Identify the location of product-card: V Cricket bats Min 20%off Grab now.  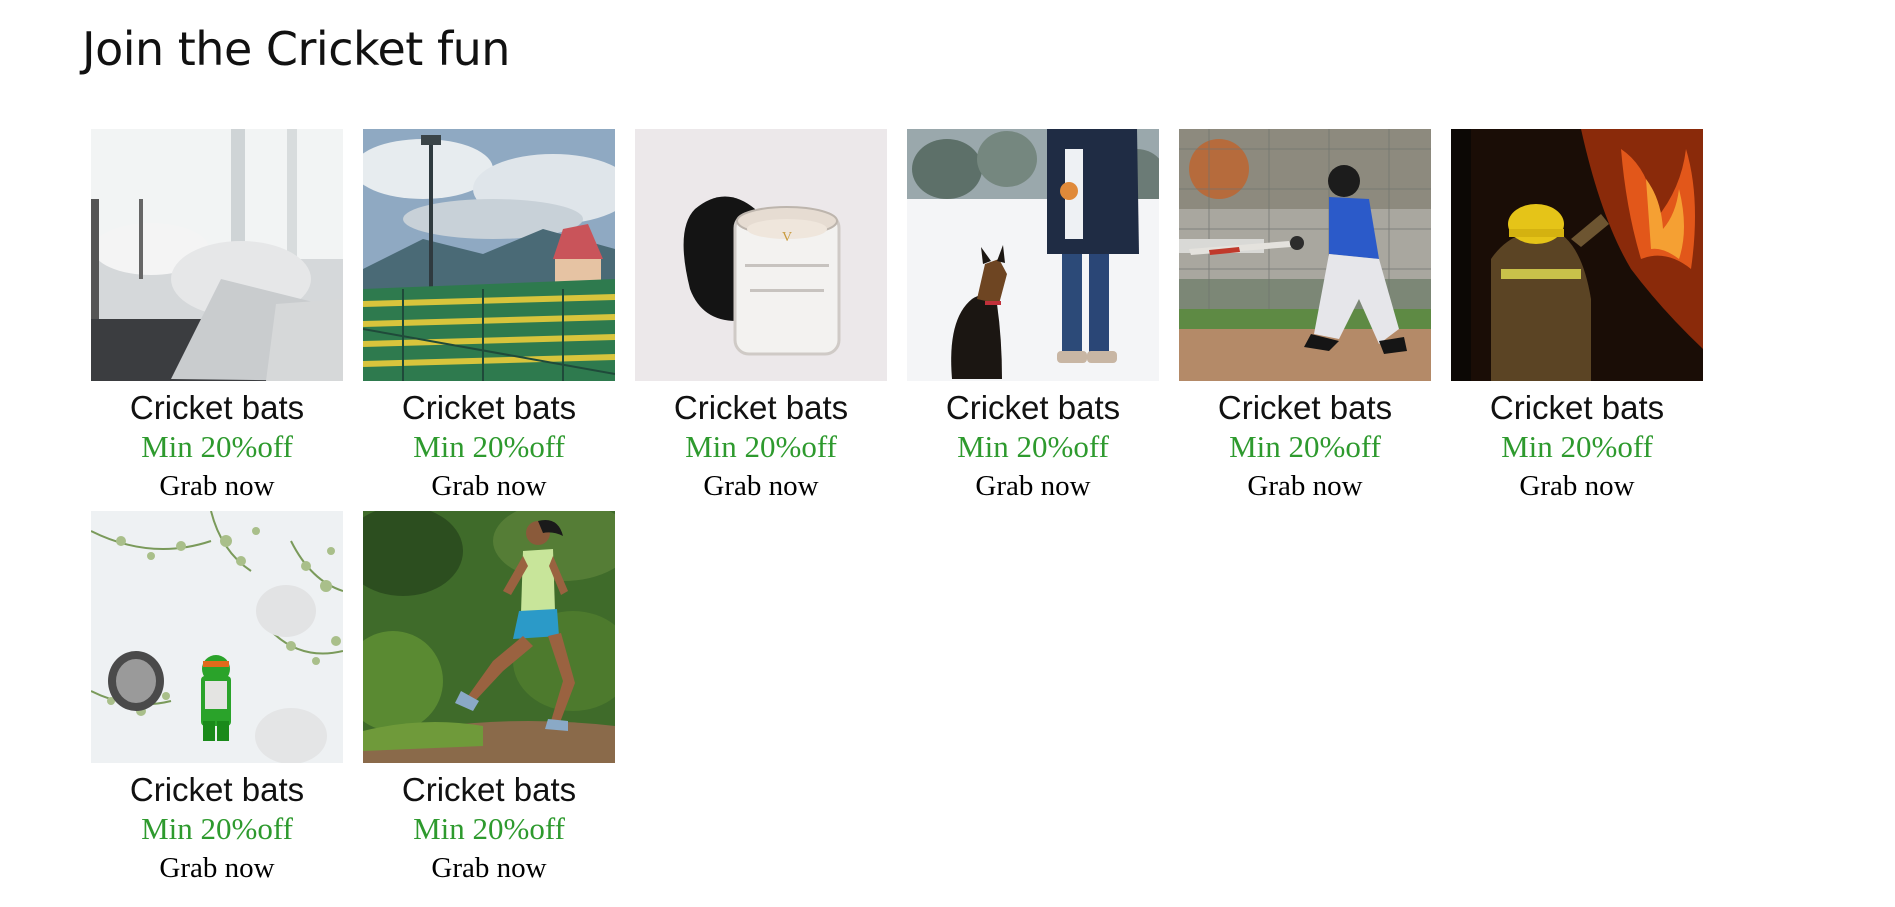
(761, 317).